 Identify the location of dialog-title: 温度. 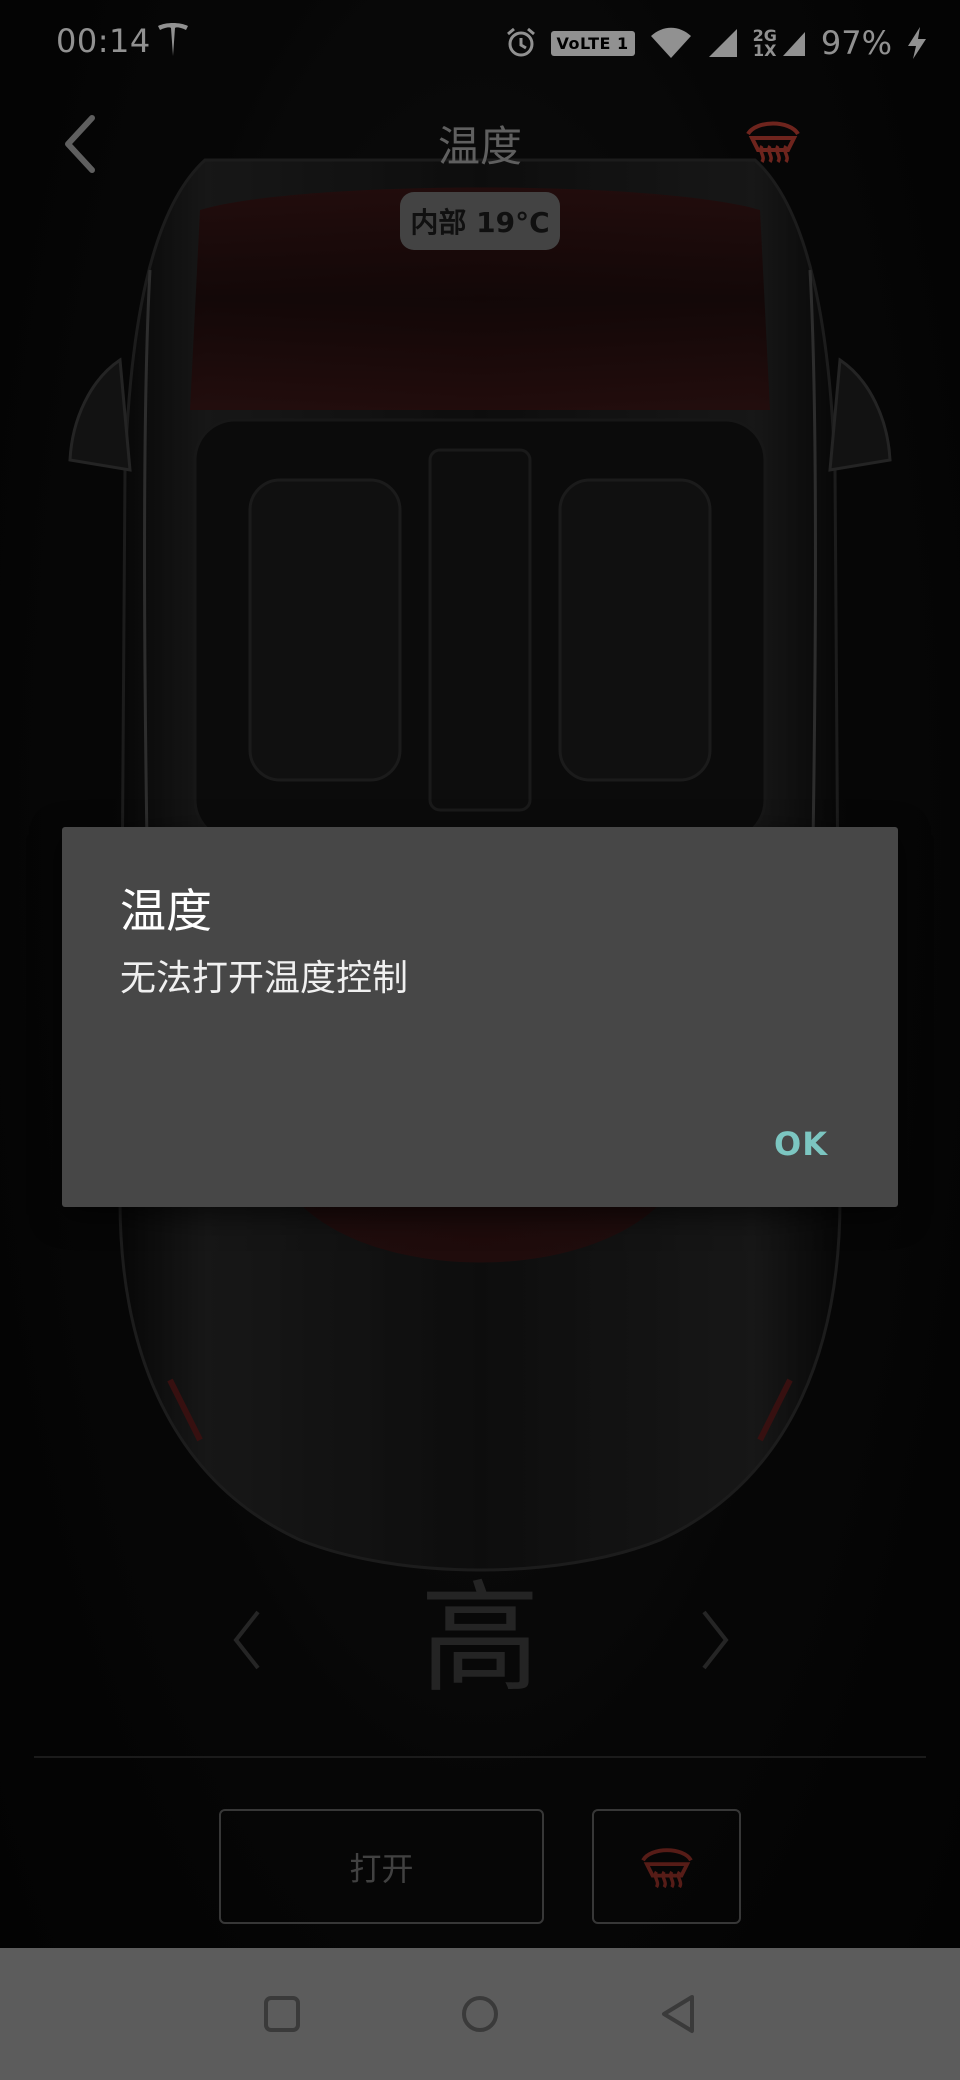
(166, 911).